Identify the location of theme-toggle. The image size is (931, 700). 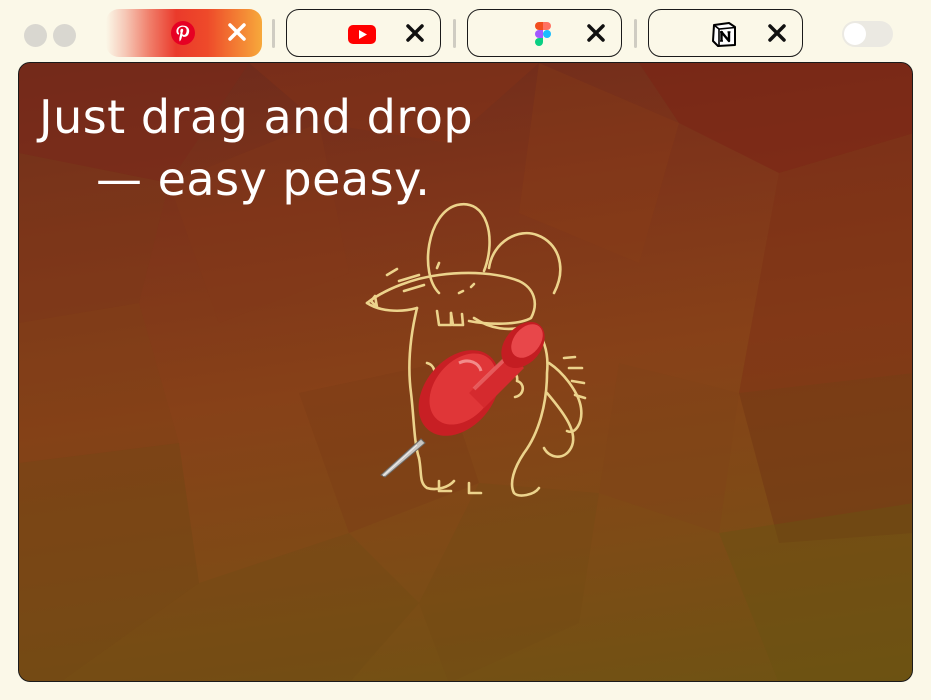
(867, 34).